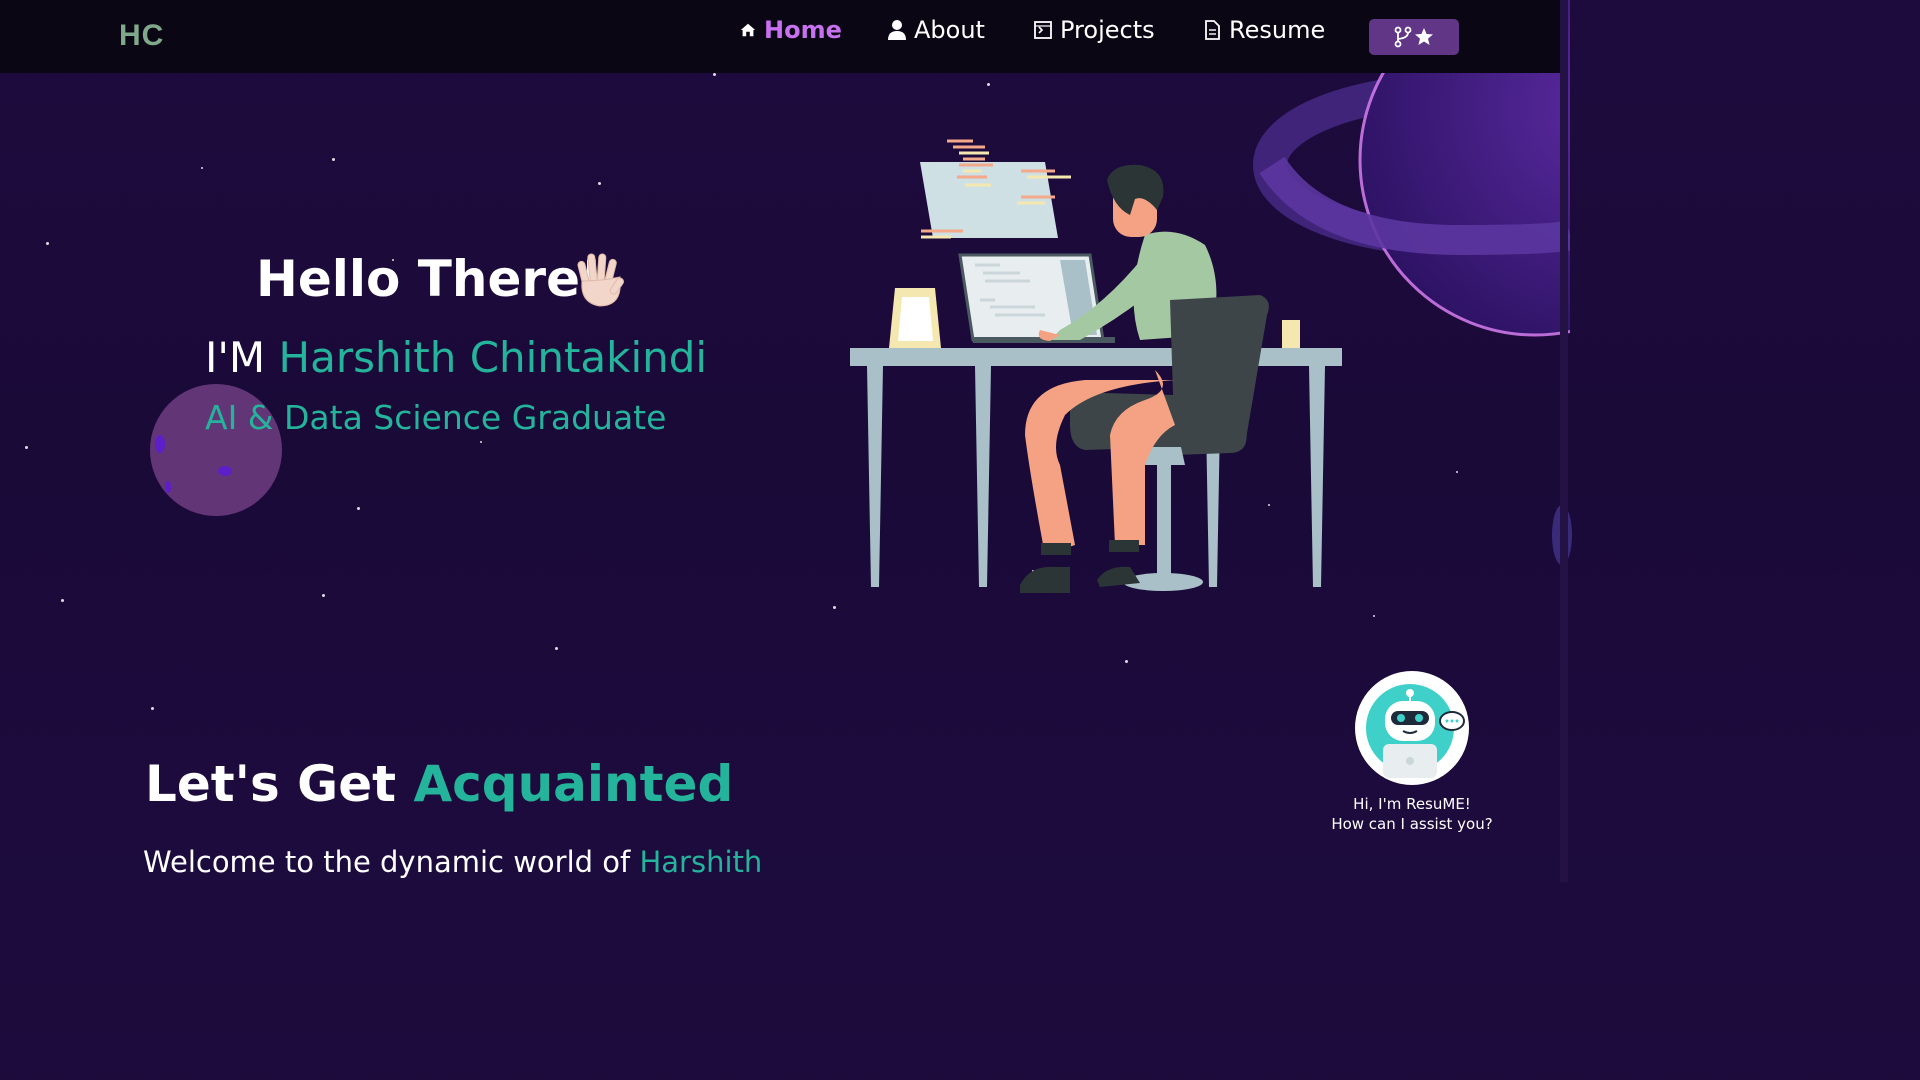 The width and height of the screenshot is (1920, 1080). Describe the element at coordinates (271, 784) in the screenshot. I see `about-title-prefix: Let's Get` at that location.